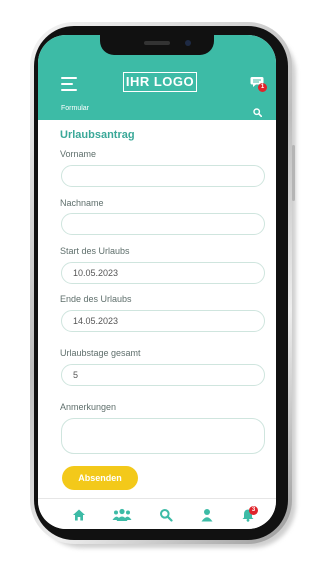  Describe the element at coordinates (82, 203) in the screenshot. I see `label-lastname: Nachname` at that location.